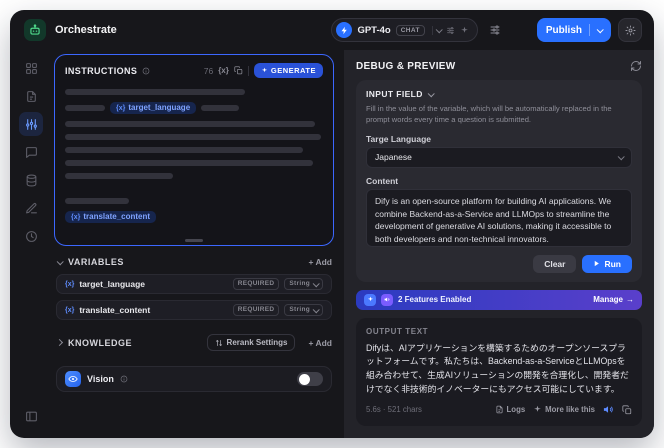 The width and height of the screenshot is (664, 448). I want to click on settings-button, so click(630, 30).